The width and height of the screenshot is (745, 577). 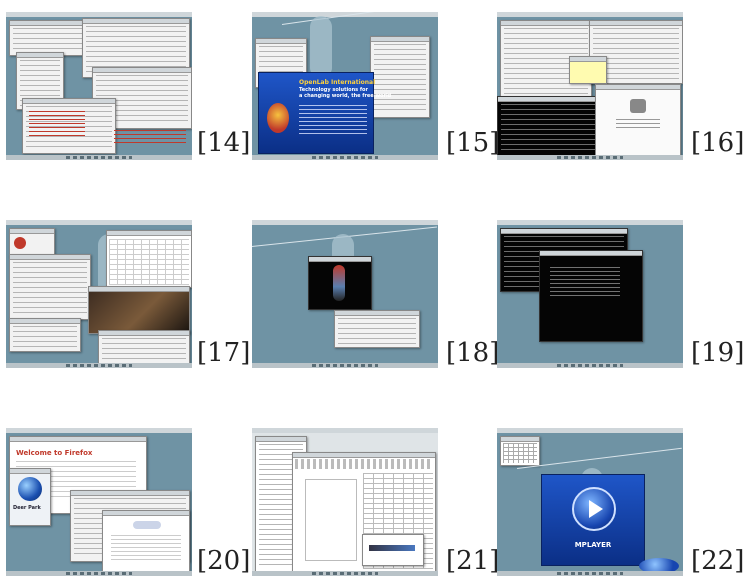 I want to click on app-logo, so click(x=638, y=106).